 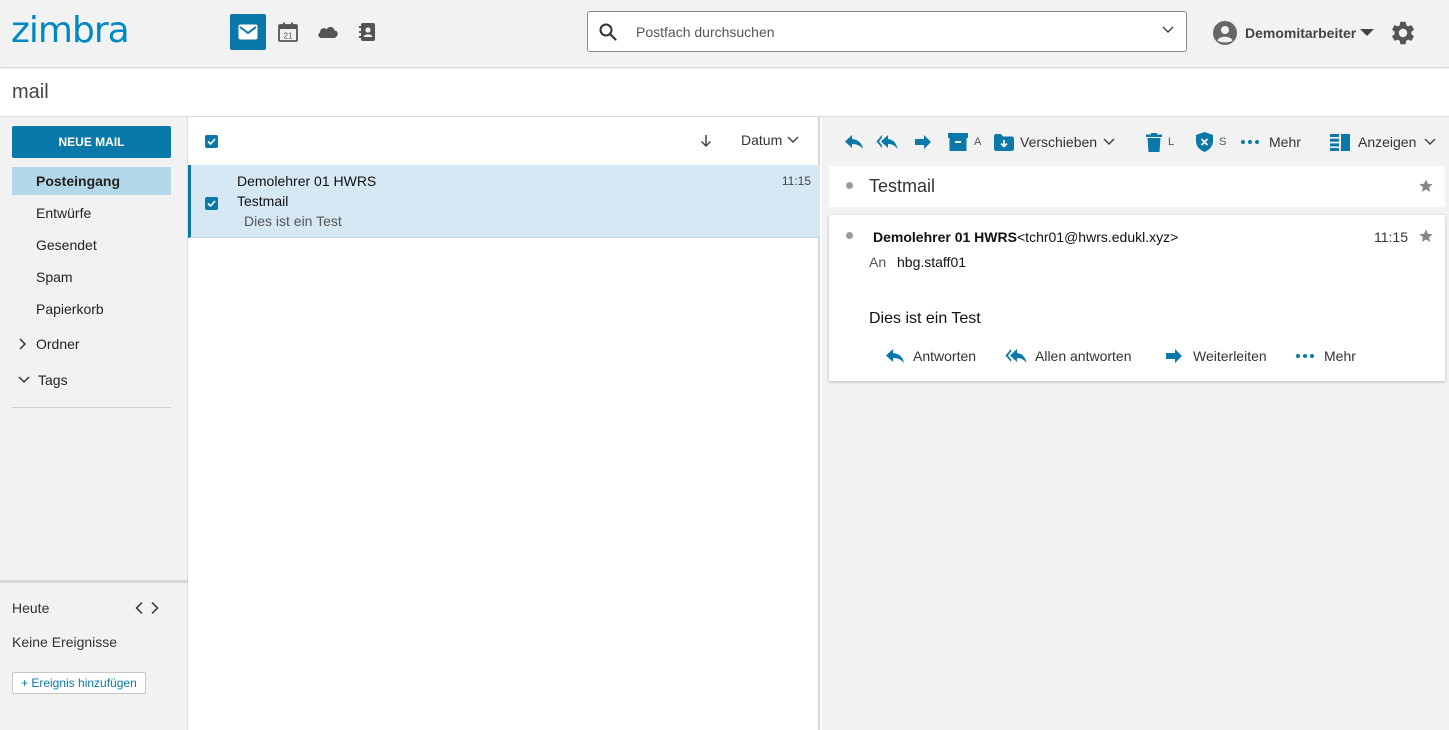 What do you see at coordinates (1225, 33) in the screenshot?
I see `avatar-icon` at bounding box center [1225, 33].